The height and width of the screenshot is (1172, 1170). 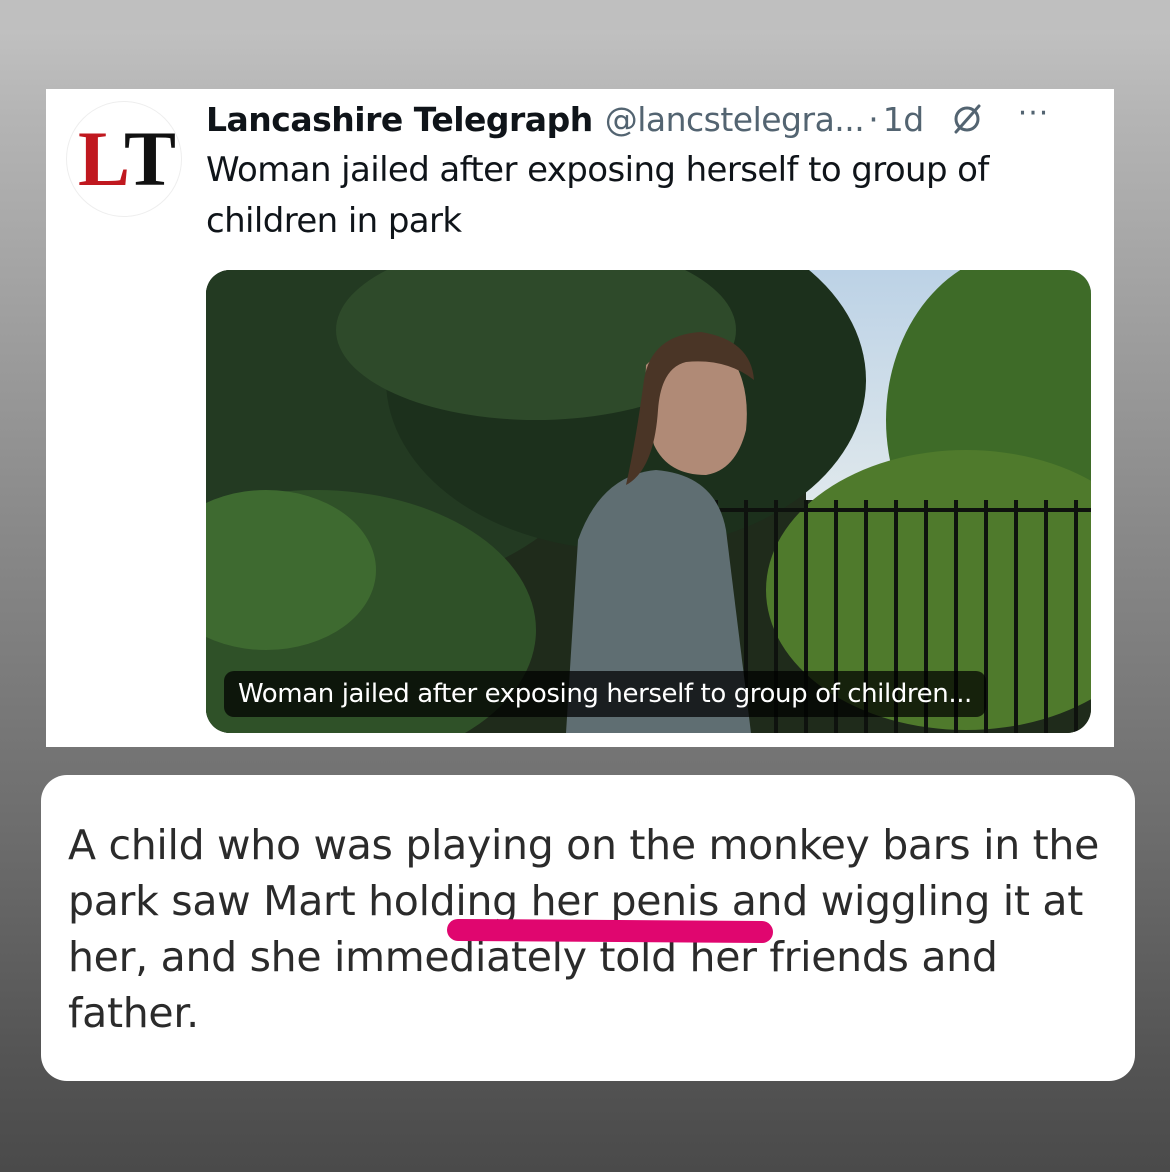 What do you see at coordinates (585, 15) in the screenshot?
I see `story-top-band` at bounding box center [585, 15].